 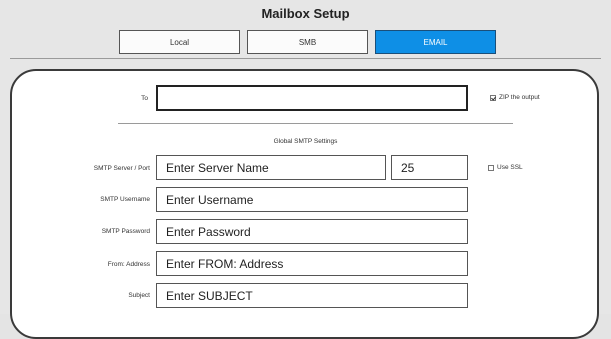 I want to click on subject-field: Enter SUBJECT, so click(x=312, y=295).